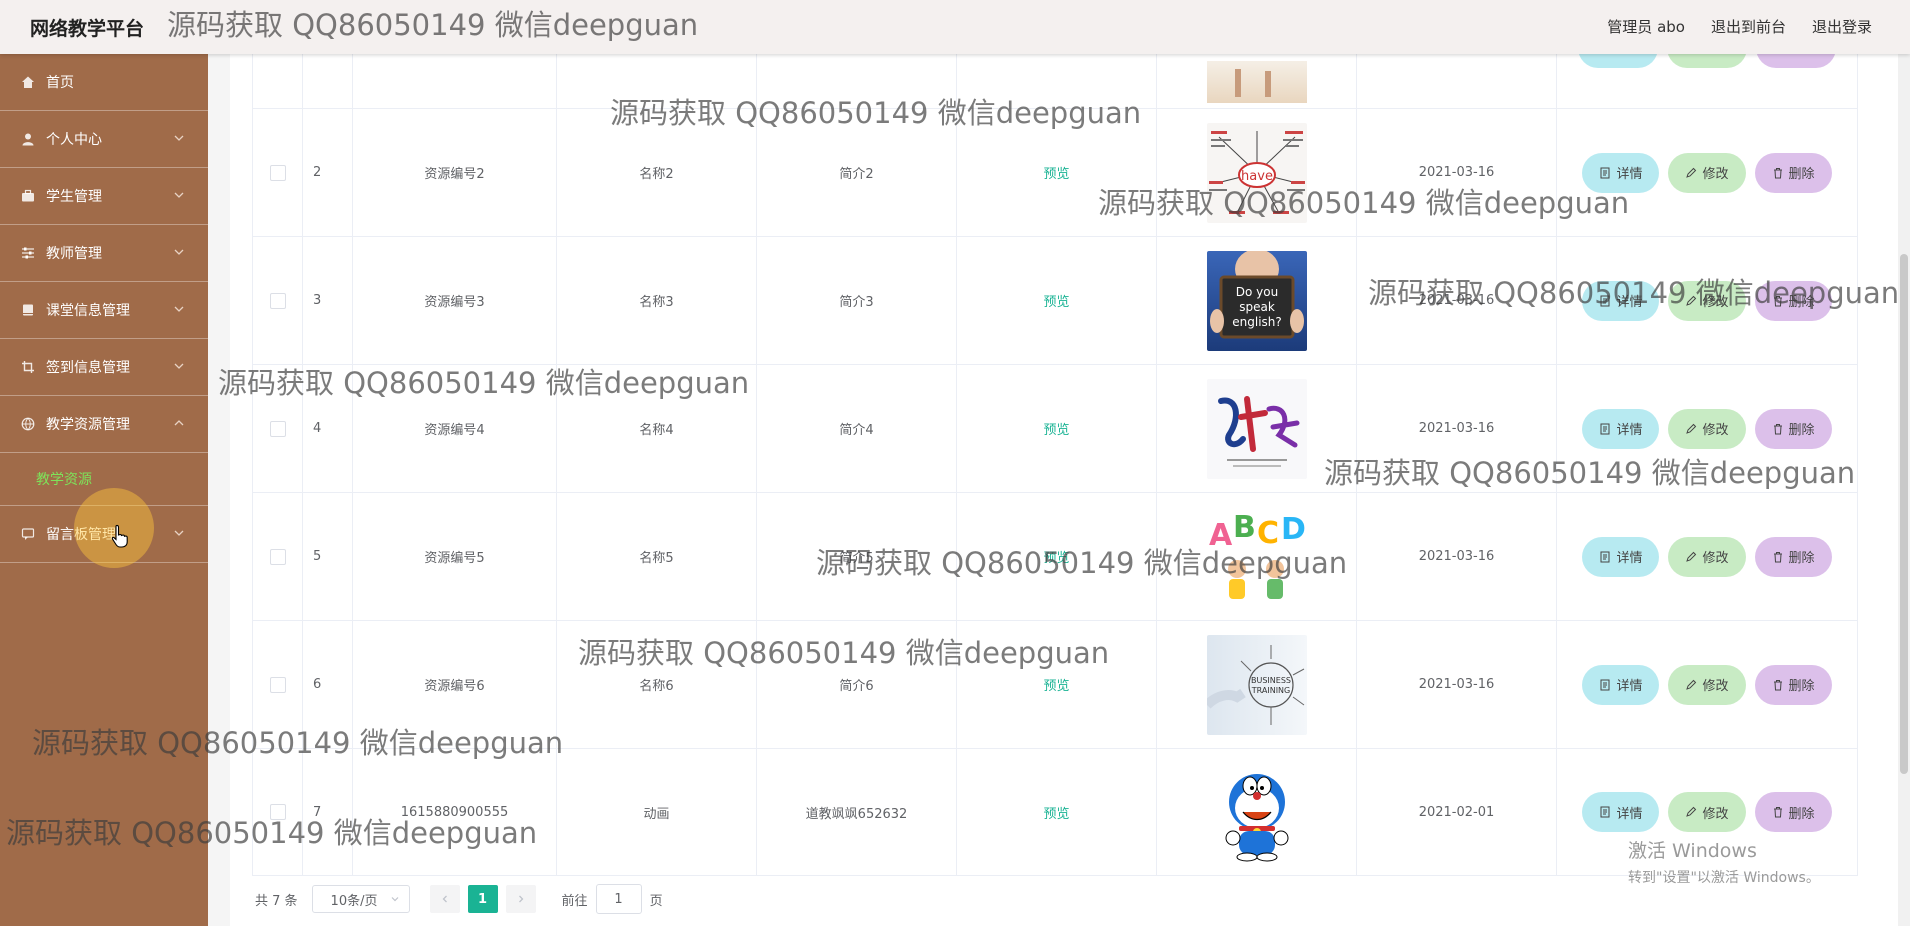 Image resolution: width=1910 pixels, height=926 pixels. I want to click on user-icon, so click(28, 139).